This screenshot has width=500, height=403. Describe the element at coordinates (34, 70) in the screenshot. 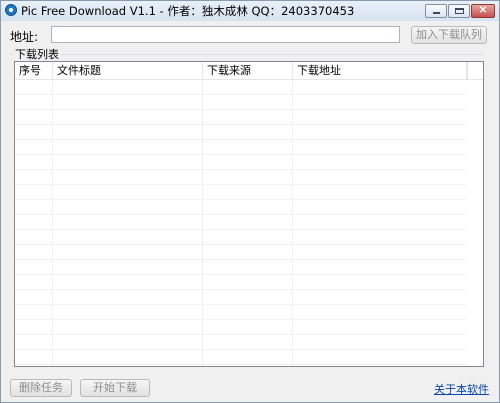

I see `column-header-index: 序号` at that location.